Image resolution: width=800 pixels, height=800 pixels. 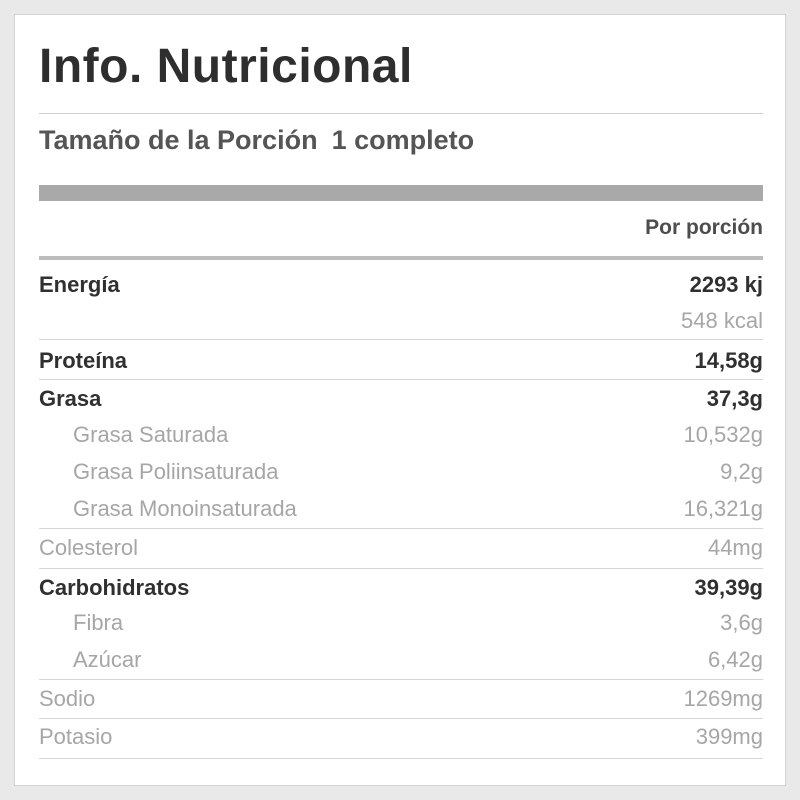 I want to click on nutrient-amount: 16,321g, so click(x=723, y=508).